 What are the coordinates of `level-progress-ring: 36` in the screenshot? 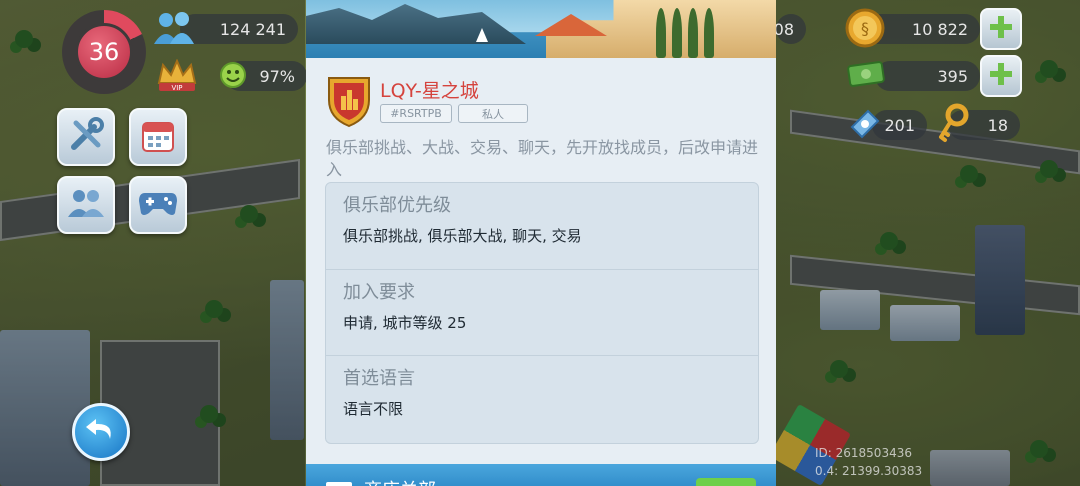 It's located at (104, 52).